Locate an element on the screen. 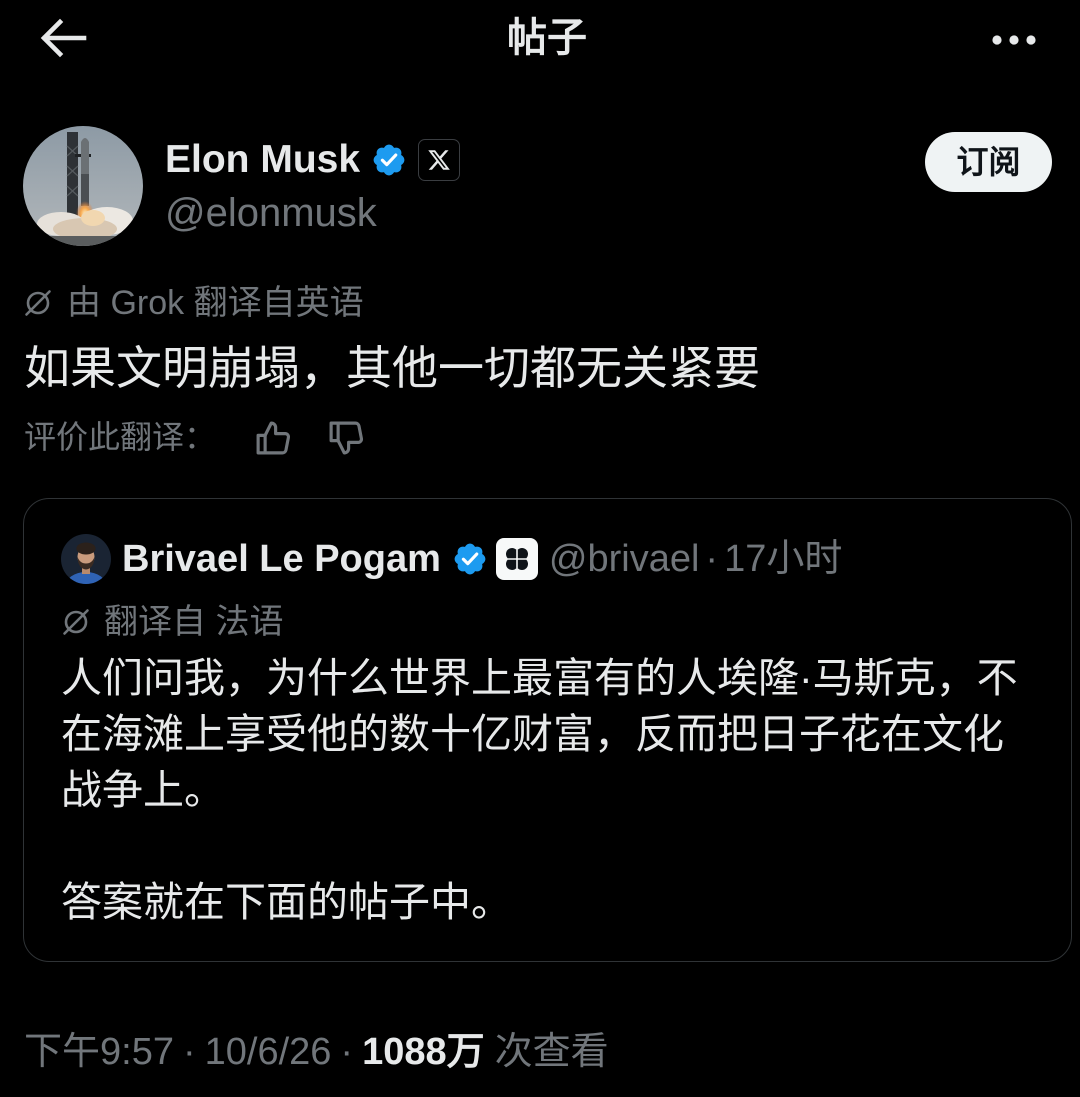 Image resolution: width=1080 pixels, height=1097 pixels. back-button is located at coordinates (61, 39).